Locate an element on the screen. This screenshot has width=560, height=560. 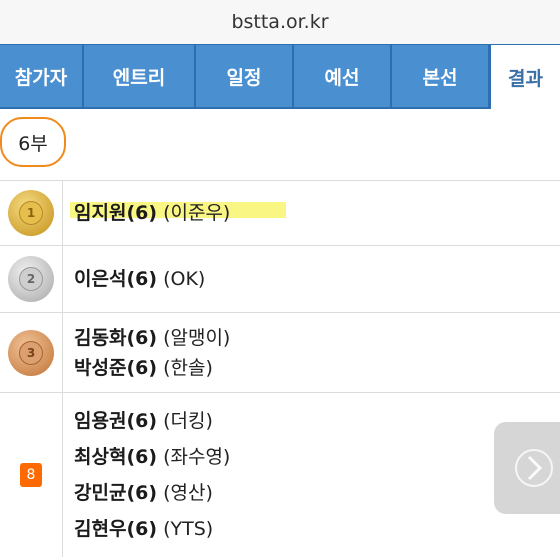
medal-rank: 2 is located at coordinates (31, 279).